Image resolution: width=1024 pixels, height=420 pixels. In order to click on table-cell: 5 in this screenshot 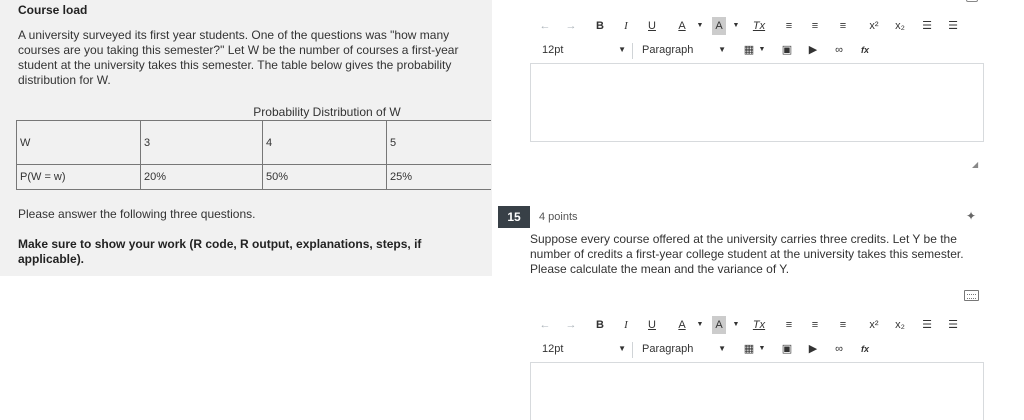, I will do `click(438, 142)`.